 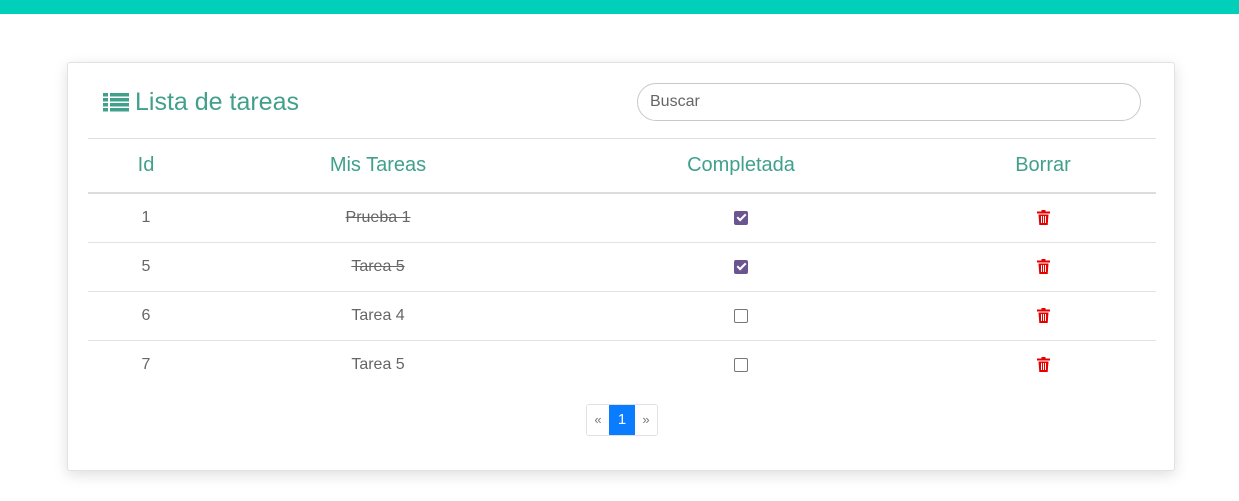 I want to click on list-icon, so click(x=116, y=102).